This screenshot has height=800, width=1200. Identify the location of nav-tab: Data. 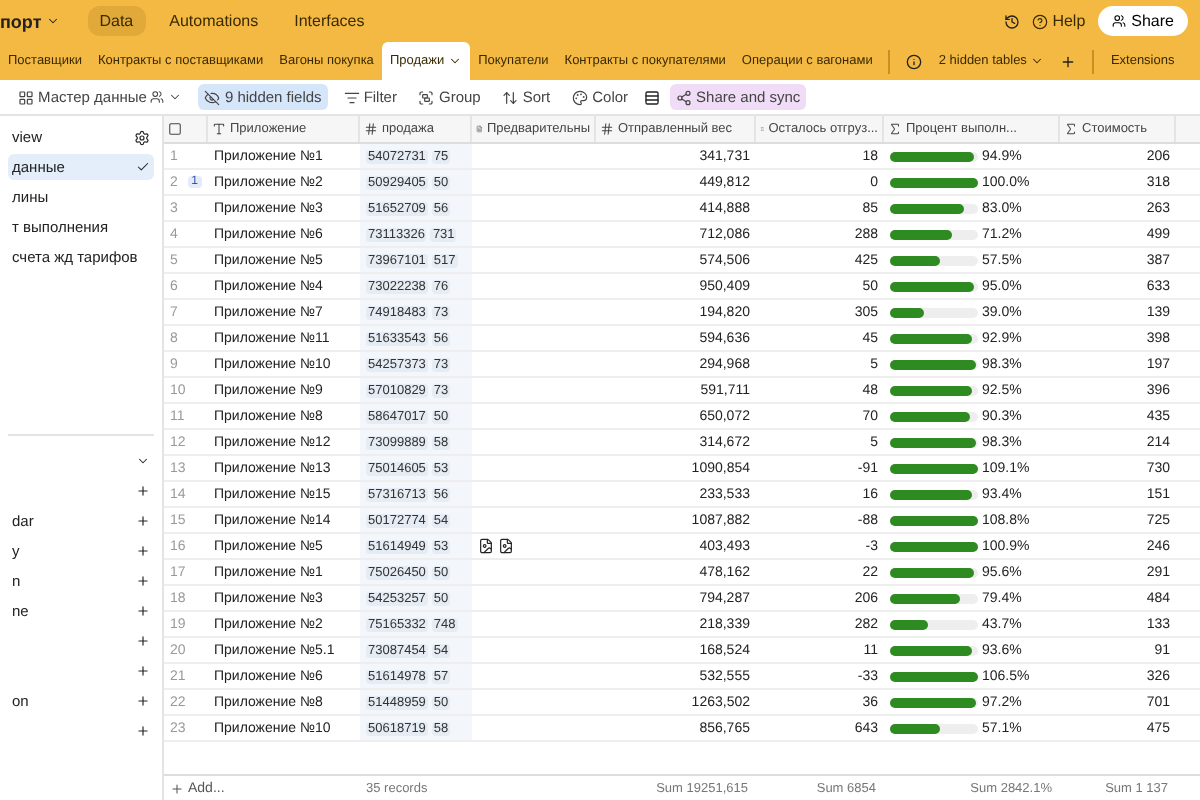
(116, 21).